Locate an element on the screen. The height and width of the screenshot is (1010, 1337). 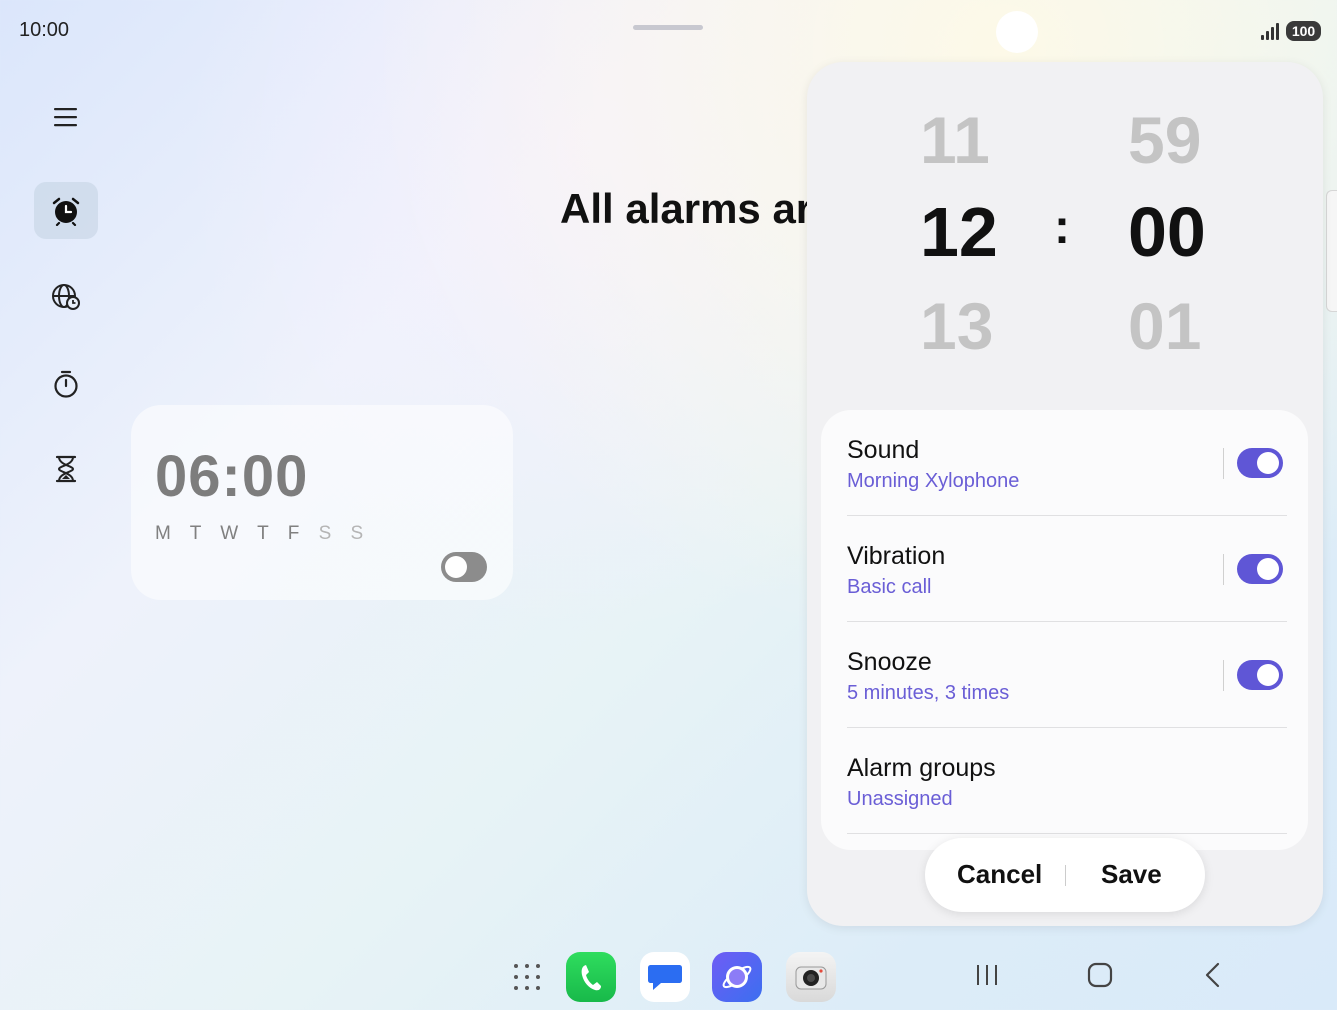
status-time: 10:00 is located at coordinates (44, 30).